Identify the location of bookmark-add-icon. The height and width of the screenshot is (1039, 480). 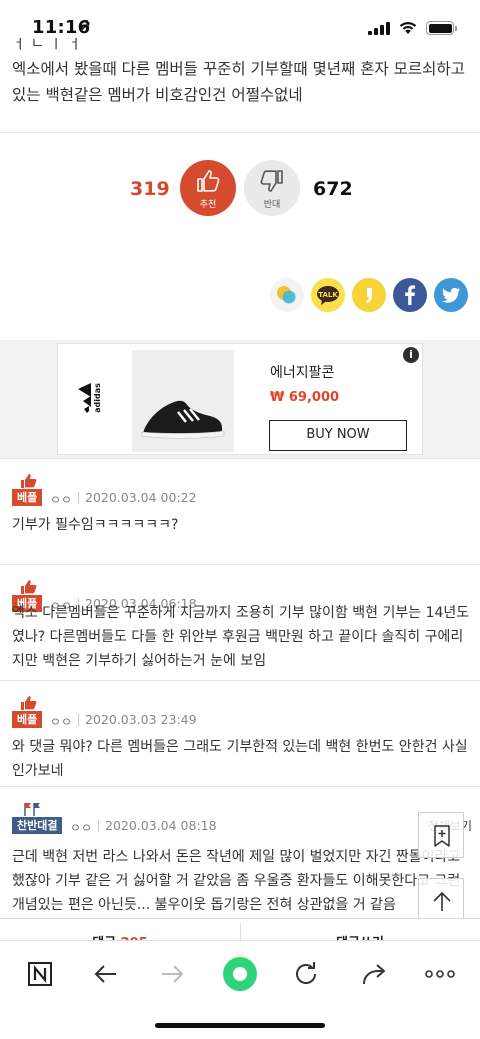
(442, 836).